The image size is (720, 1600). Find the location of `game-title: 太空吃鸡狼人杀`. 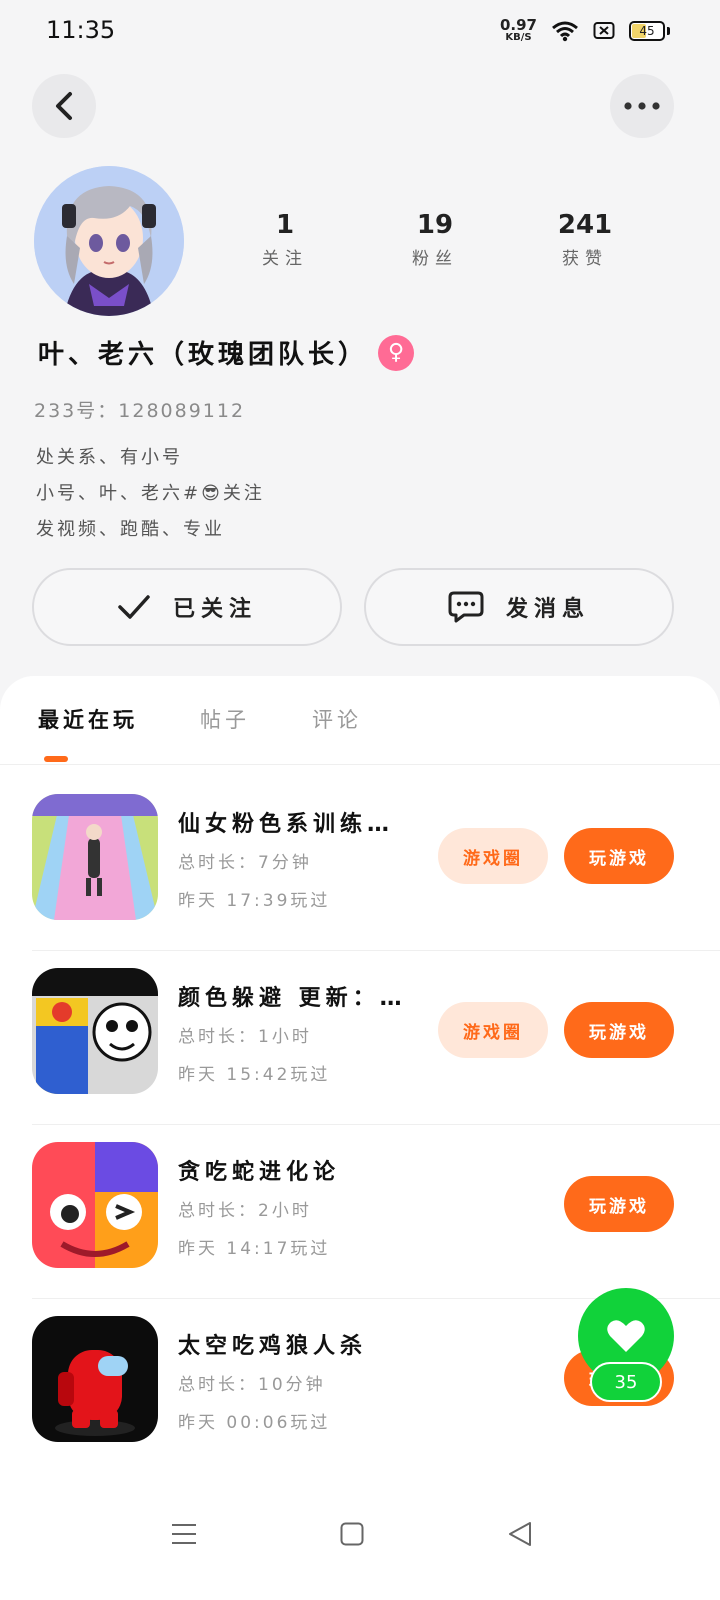

game-title: 太空吃鸡狼人杀 is located at coordinates (273, 1346).